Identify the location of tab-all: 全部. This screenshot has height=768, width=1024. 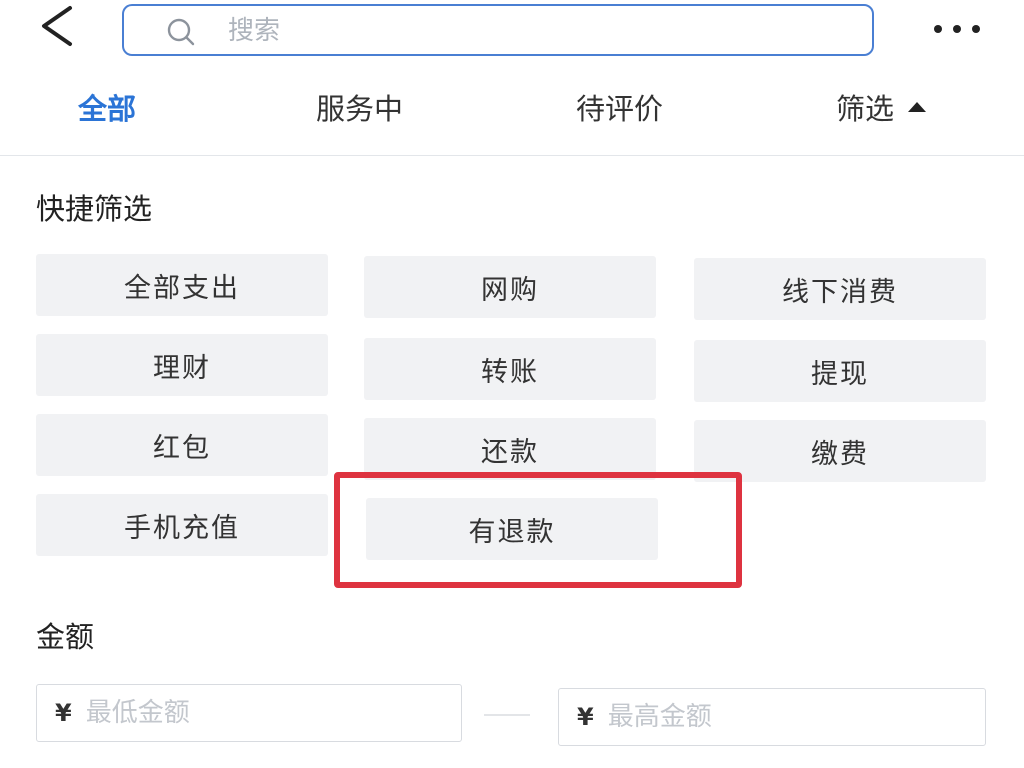
(107, 107).